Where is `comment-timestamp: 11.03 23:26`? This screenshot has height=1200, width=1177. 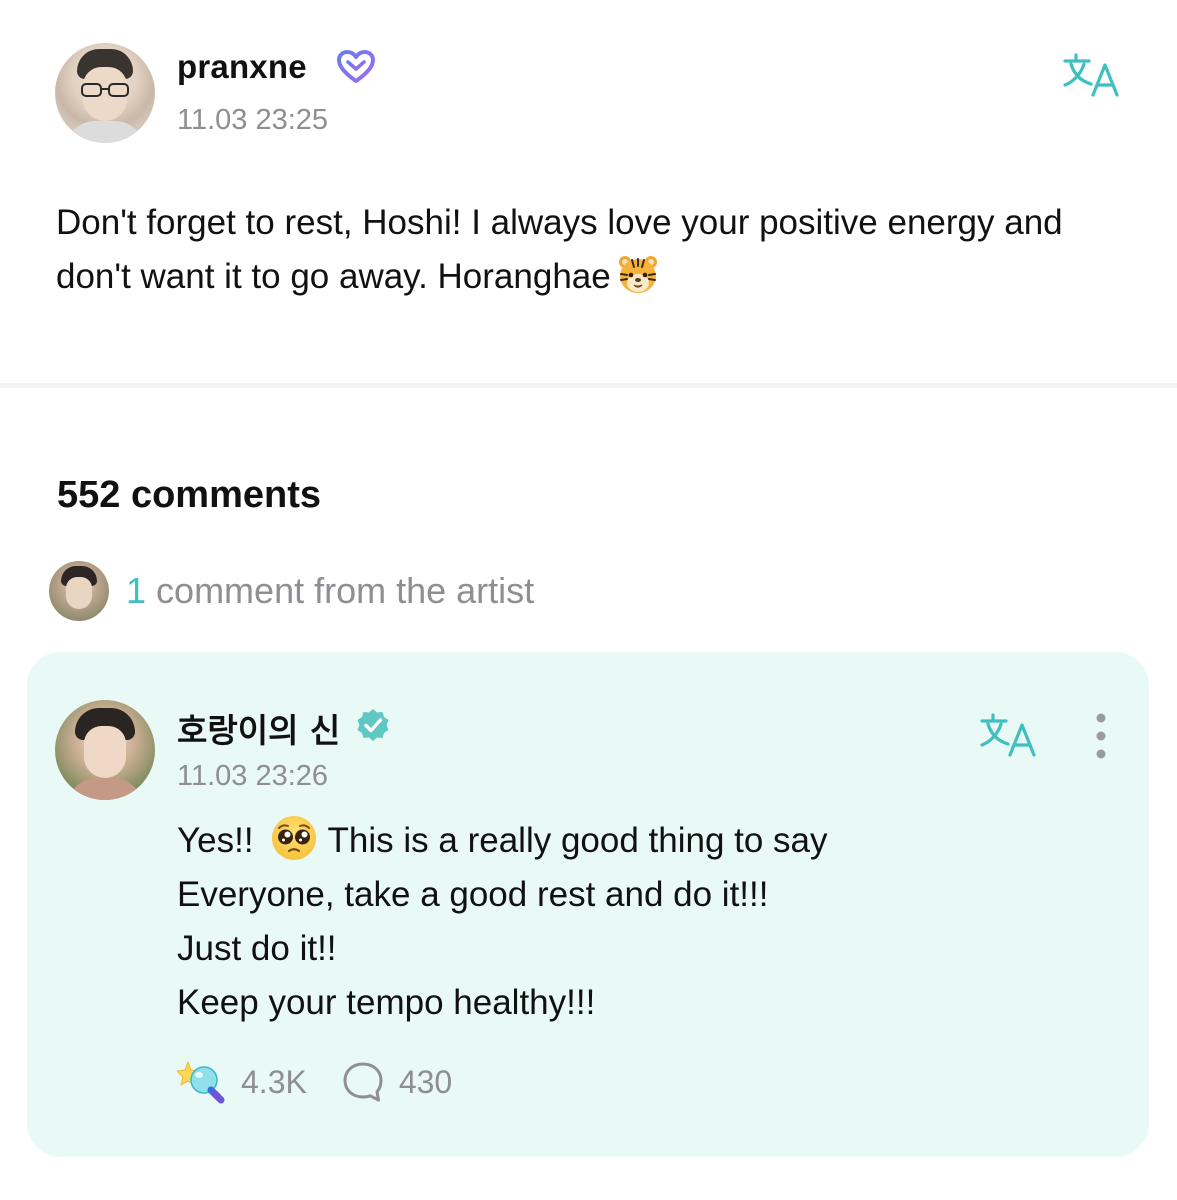 comment-timestamp: 11.03 23:26 is located at coordinates (253, 776).